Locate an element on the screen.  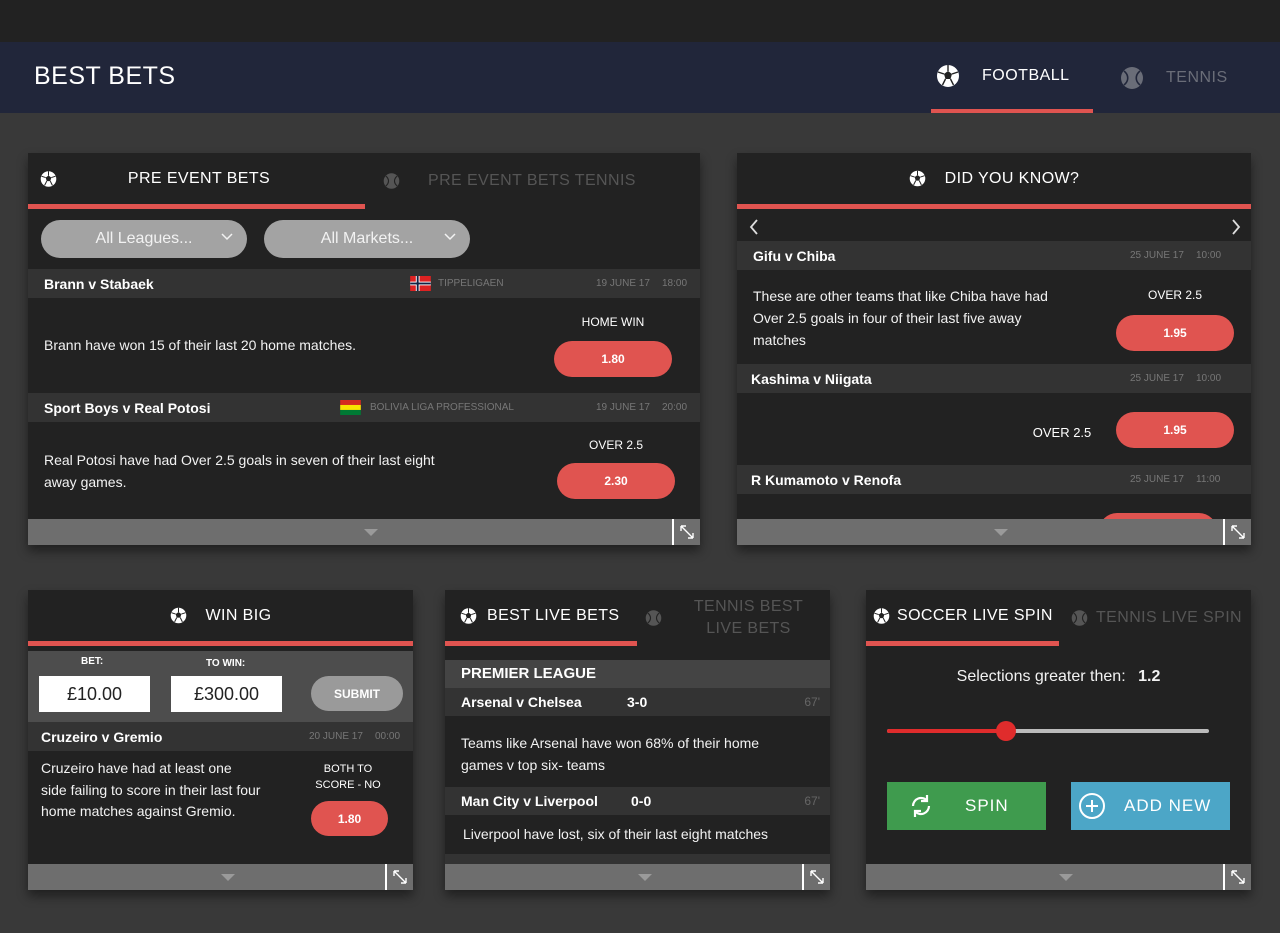
live-match-header: Arsenal v Chelsea 3-0 67' is located at coordinates (637, 702).